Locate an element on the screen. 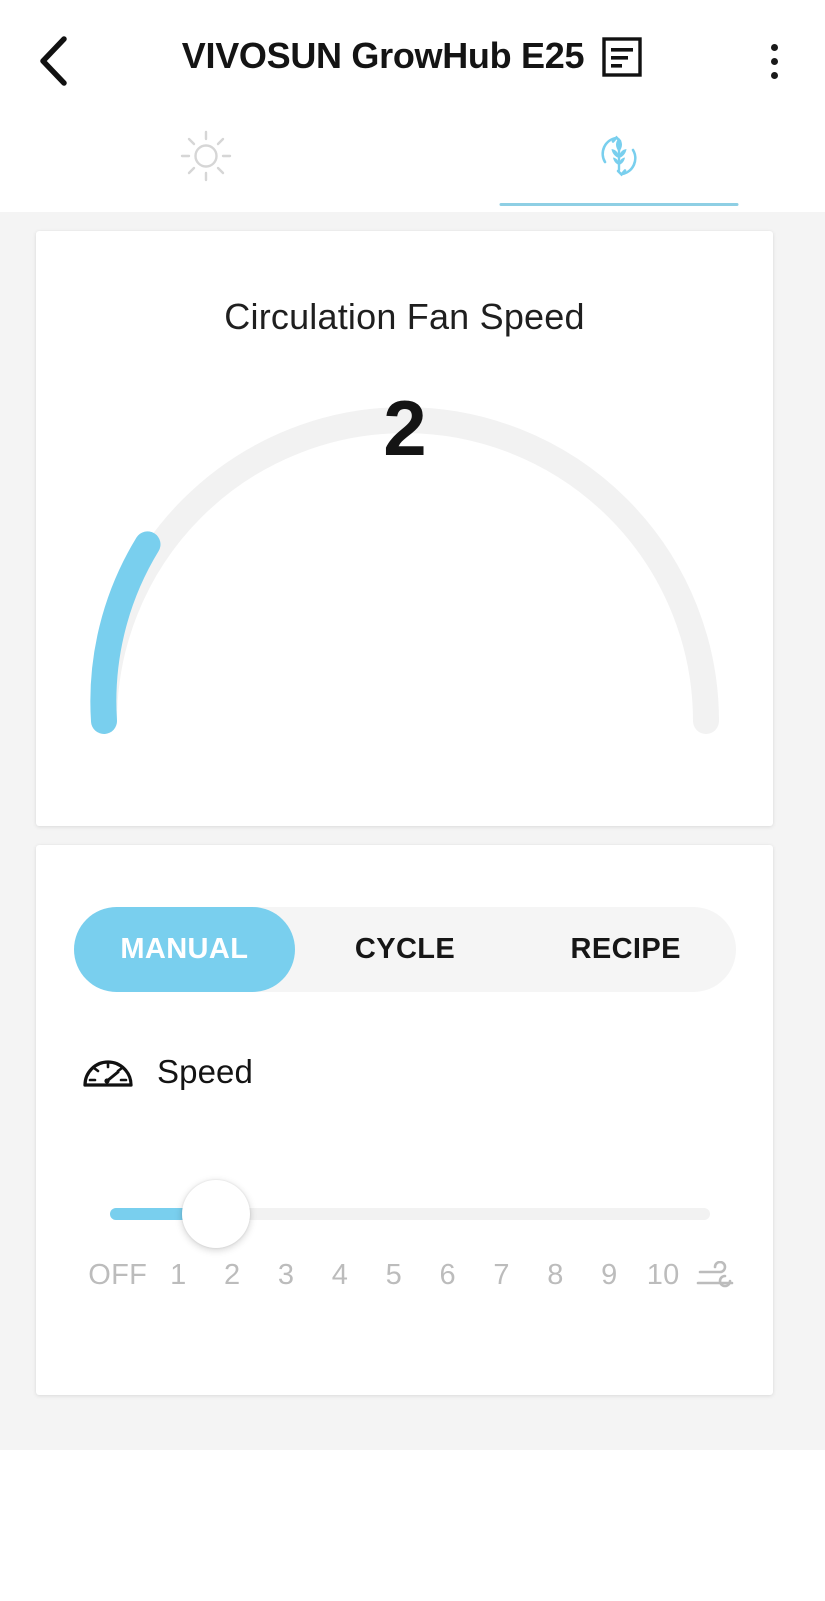 The width and height of the screenshot is (825, 1601). tick-8: 8 is located at coordinates (555, 1275).